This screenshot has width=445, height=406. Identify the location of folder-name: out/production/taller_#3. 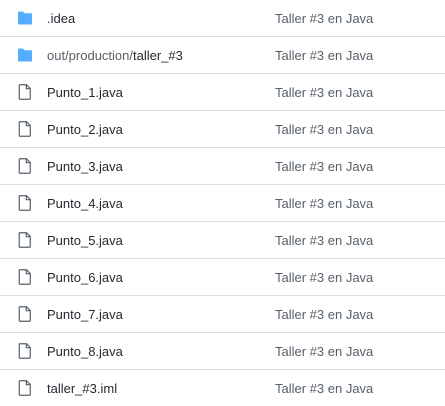
(115, 55).